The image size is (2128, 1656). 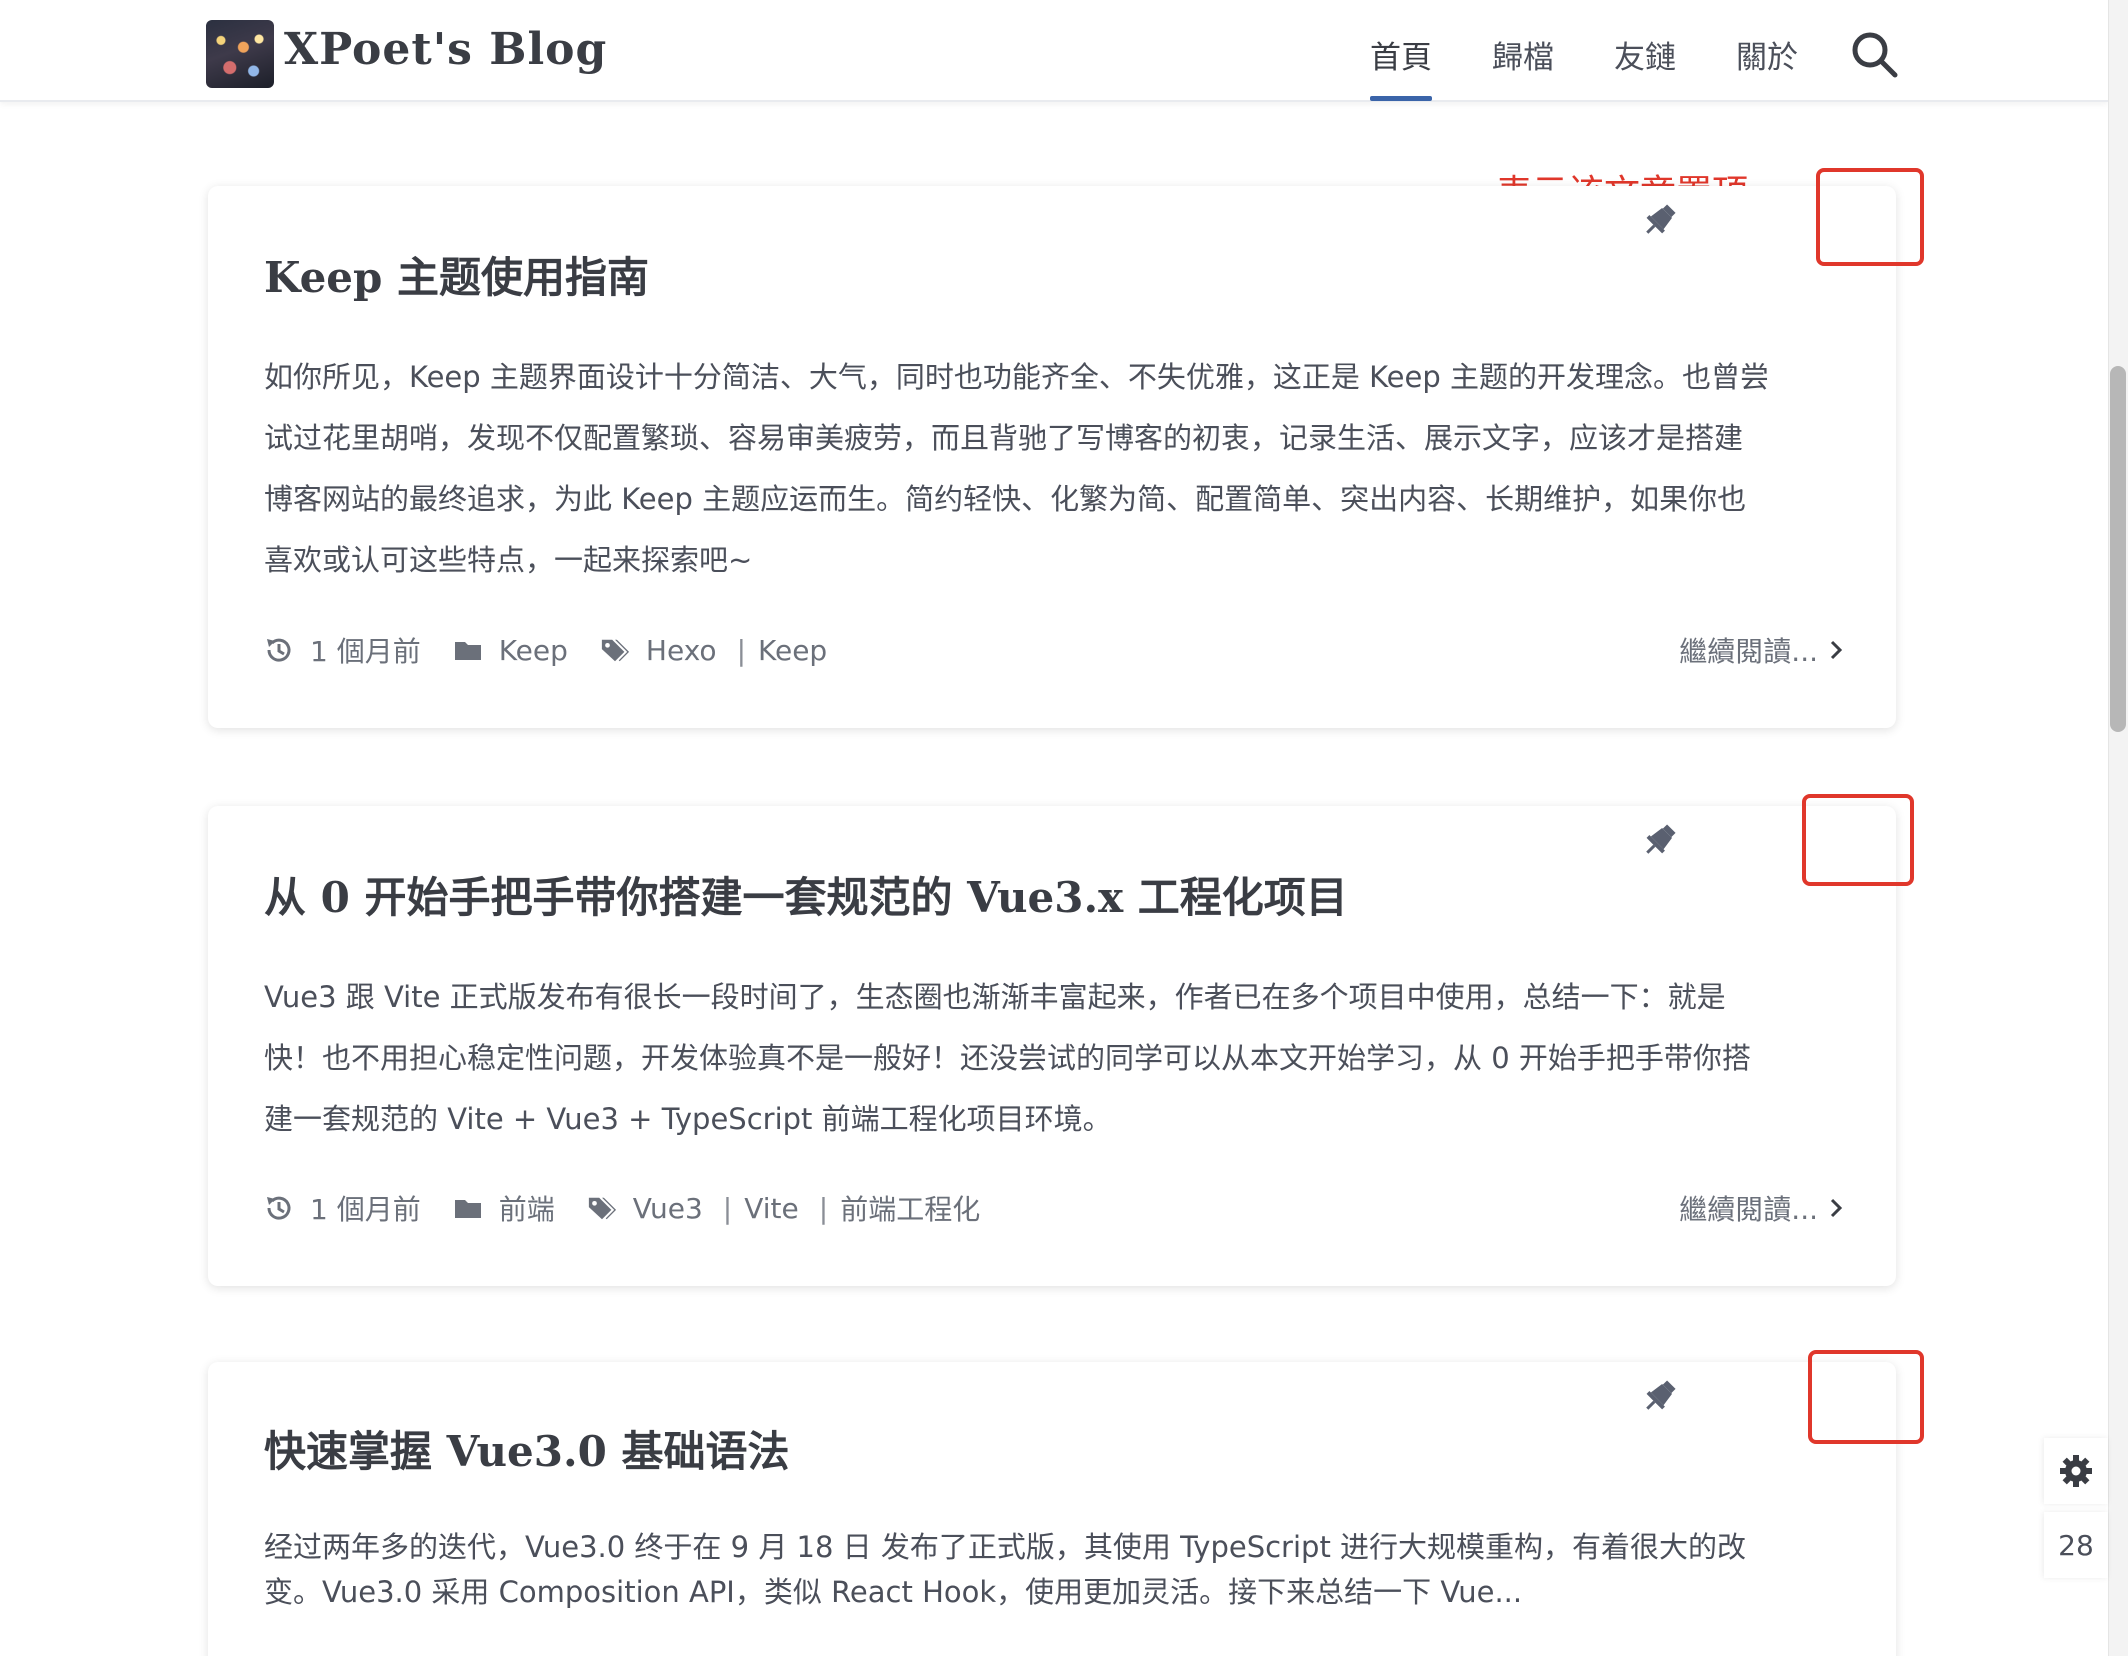 What do you see at coordinates (1767, 54) in the screenshot?
I see `nav-item-about: 關於` at bounding box center [1767, 54].